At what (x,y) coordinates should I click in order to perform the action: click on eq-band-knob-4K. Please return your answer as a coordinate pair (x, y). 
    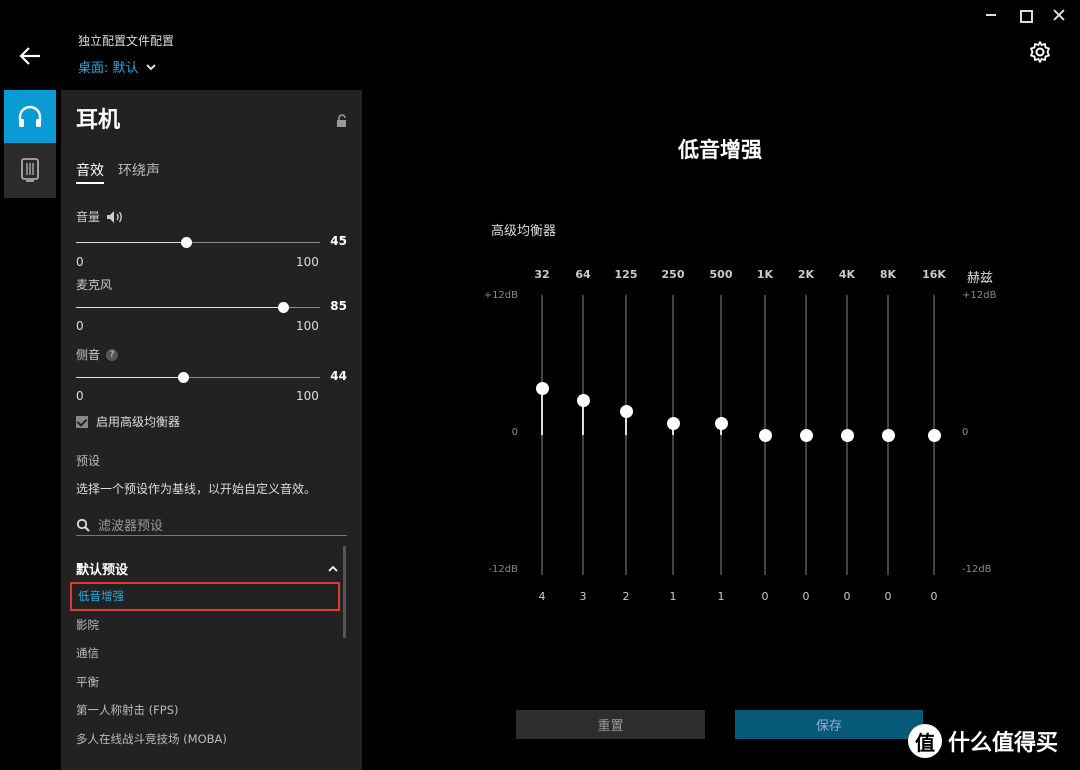
    Looking at the image, I should click on (847, 435).